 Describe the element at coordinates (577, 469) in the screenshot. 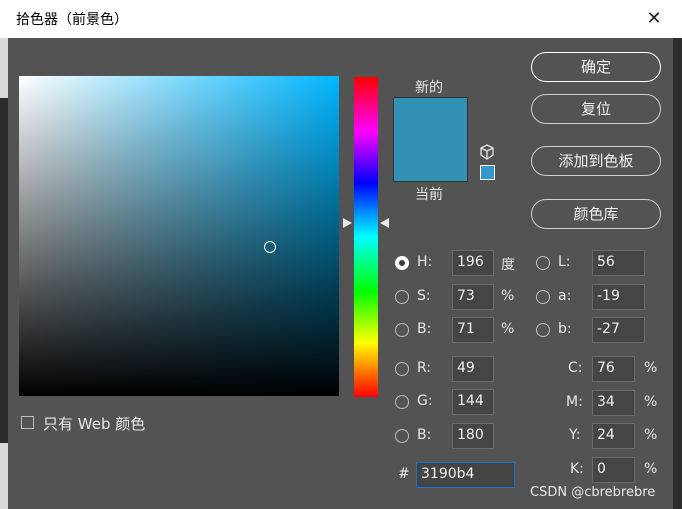

I see `k-label: K:` at that location.